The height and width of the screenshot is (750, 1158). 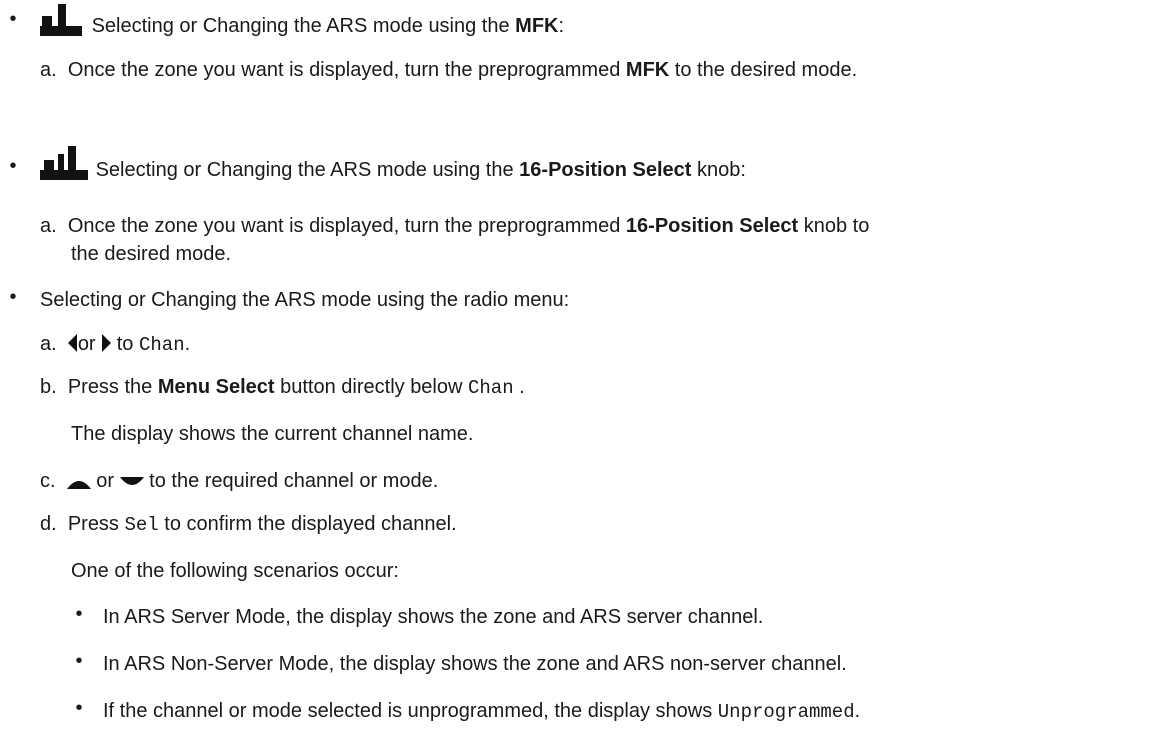 I want to click on right-arrow-icon, so click(x=107, y=343).